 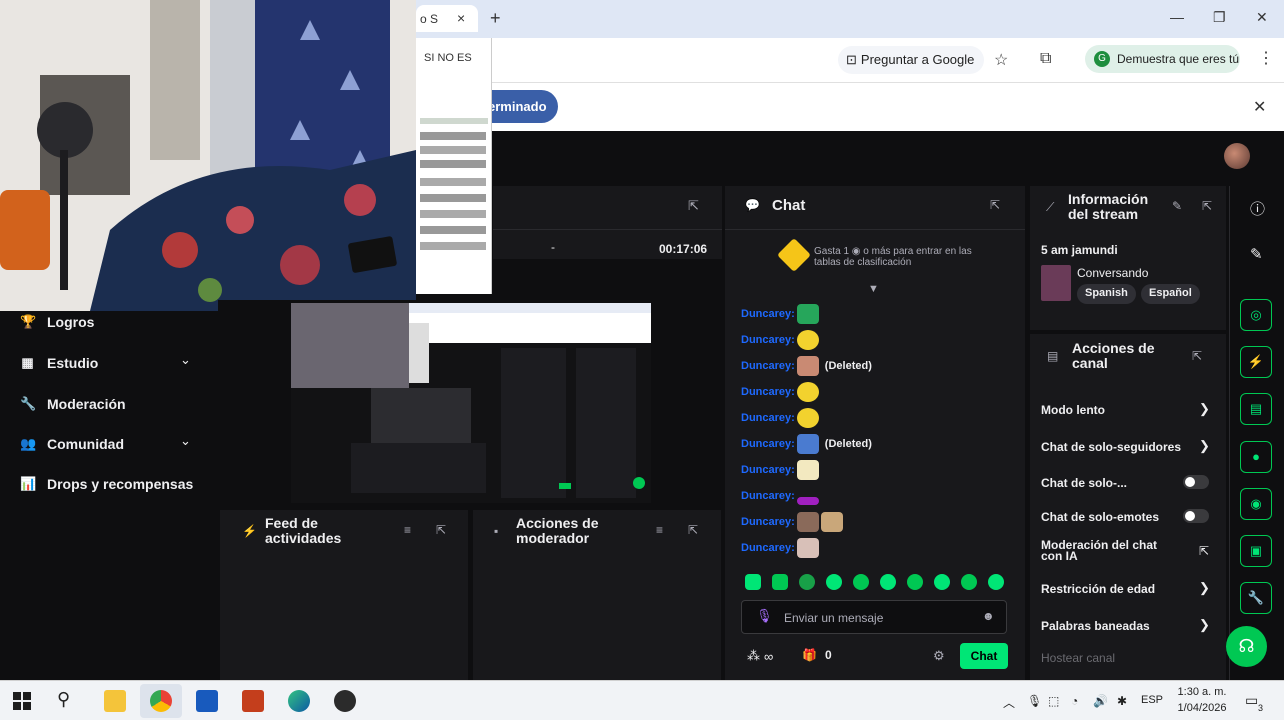 What do you see at coordinates (1219, 17) in the screenshot?
I see `maximize-button: ❐` at bounding box center [1219, 17].